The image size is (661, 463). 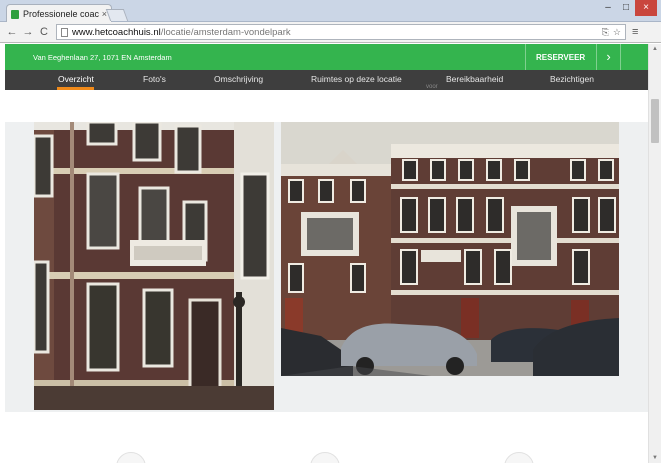 I want to click on translate-icon: ⎘, so click(x=605, y=32).